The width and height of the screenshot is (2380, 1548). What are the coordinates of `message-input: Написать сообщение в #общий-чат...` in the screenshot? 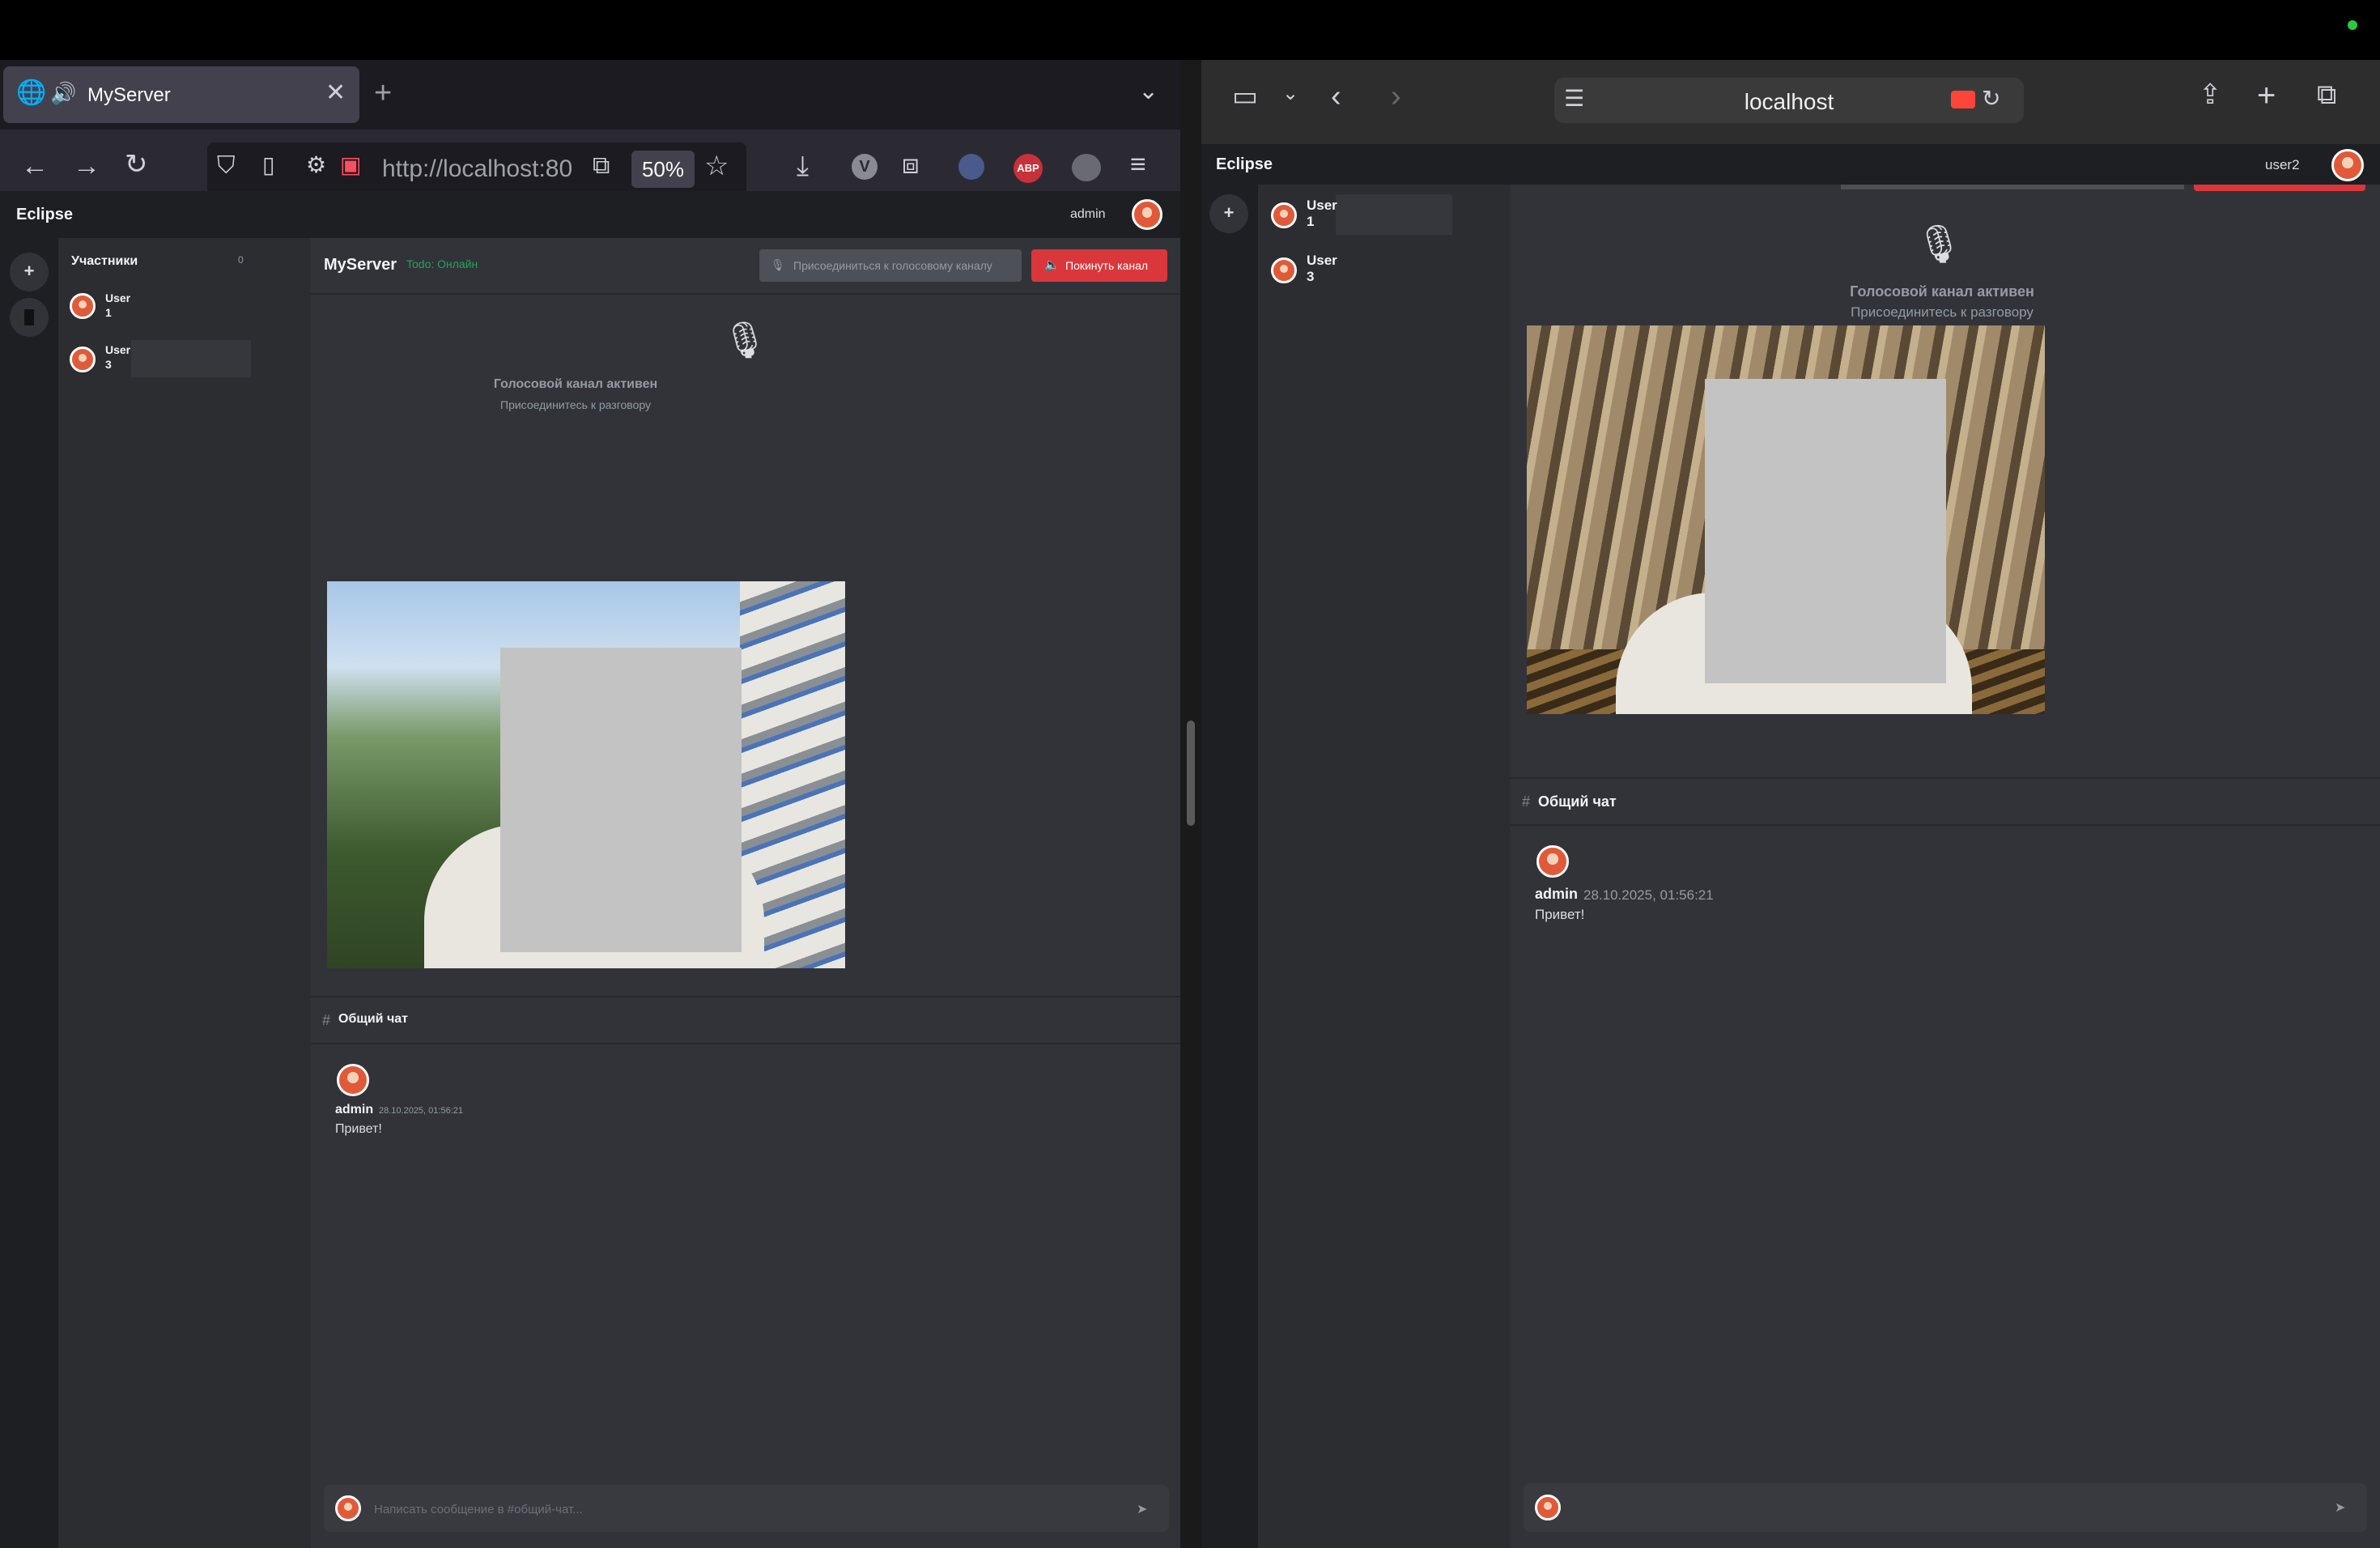 It's located at (479, 1510).